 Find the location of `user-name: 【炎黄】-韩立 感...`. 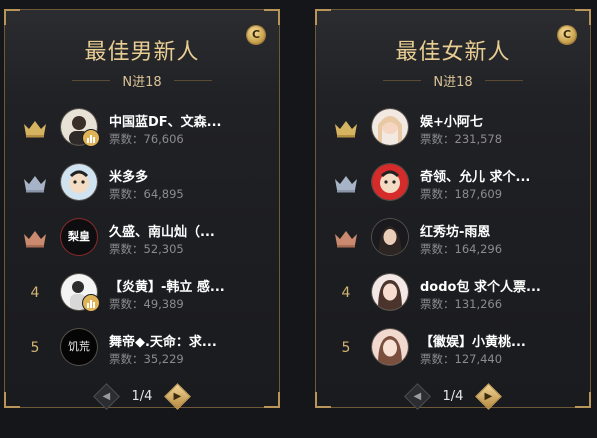

user-name: 【炎黄】-韩立 感... is located at coordinates (189, 285).